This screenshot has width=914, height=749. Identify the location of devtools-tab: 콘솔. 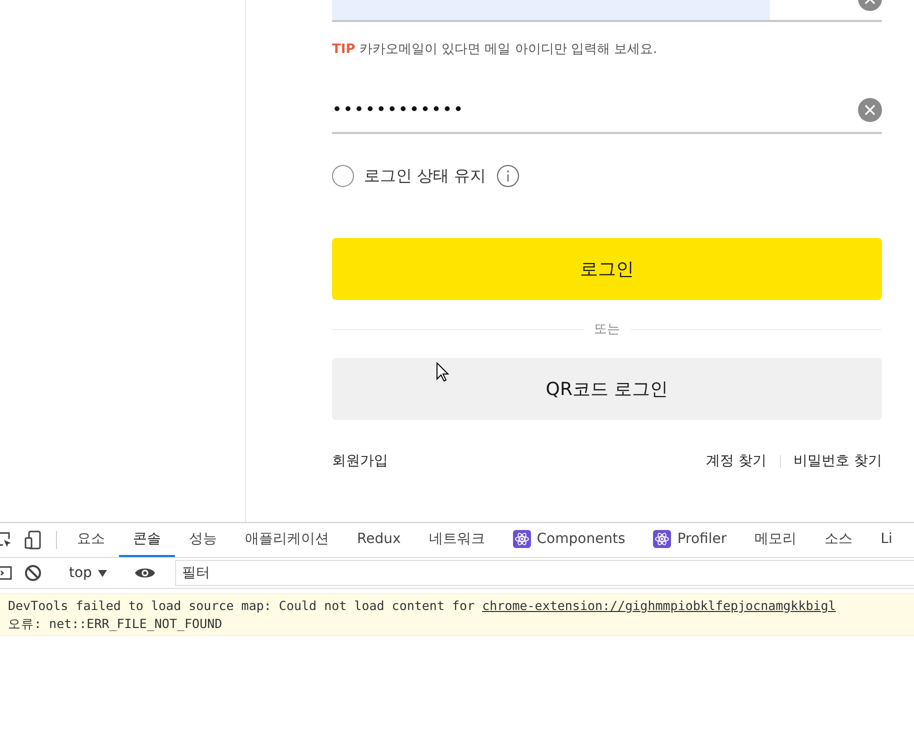
(147, 540).